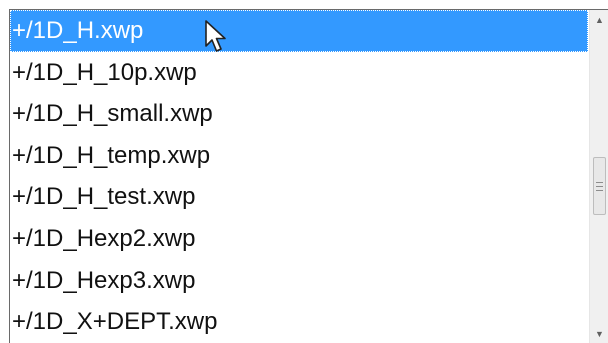 The height and width of the screenshot is (343, 608). Describe the element at coordinates (299, 281) in the screenshot. I see `list-item: +/1D_Hexp3.xwp` at that location.